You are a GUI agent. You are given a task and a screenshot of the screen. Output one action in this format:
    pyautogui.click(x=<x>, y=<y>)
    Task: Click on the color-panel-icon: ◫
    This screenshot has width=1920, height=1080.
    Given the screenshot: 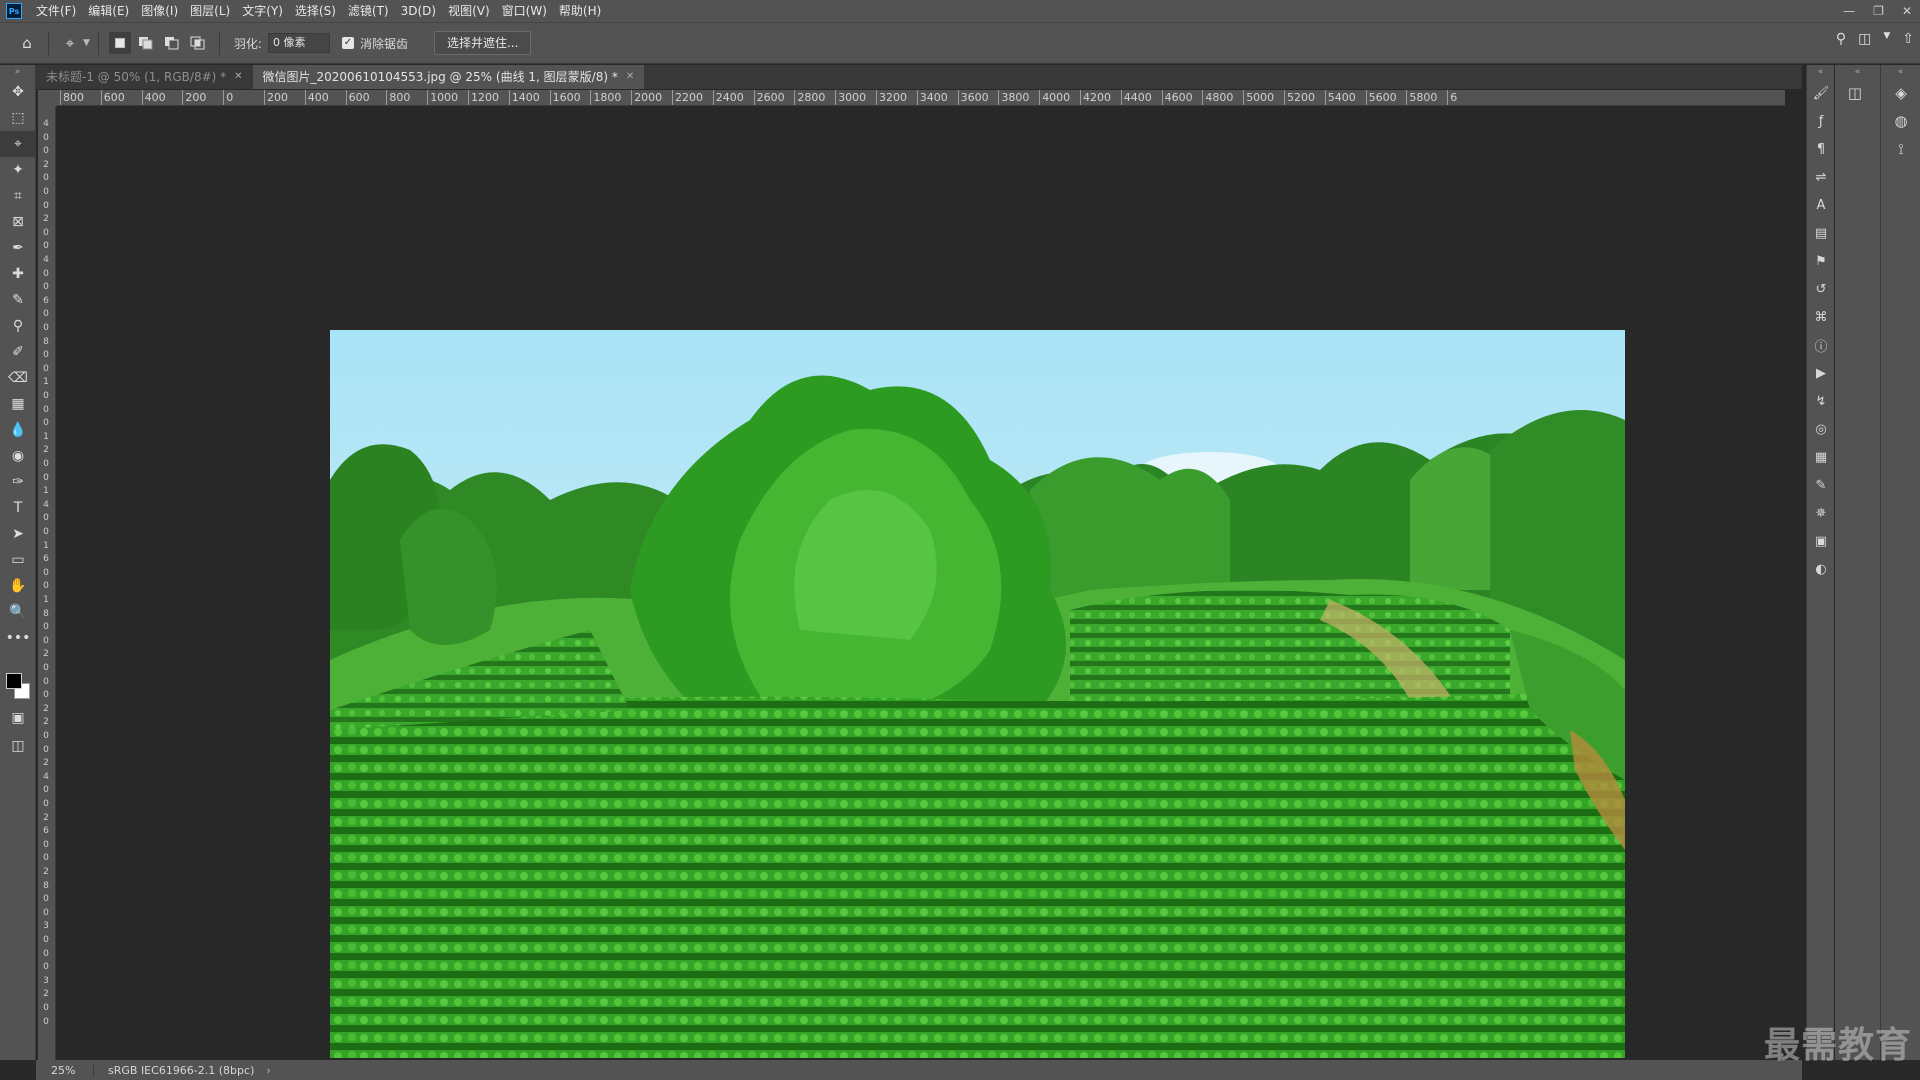 What is the action you would take?
    pyautogui.click(x=1855, y=93)
    